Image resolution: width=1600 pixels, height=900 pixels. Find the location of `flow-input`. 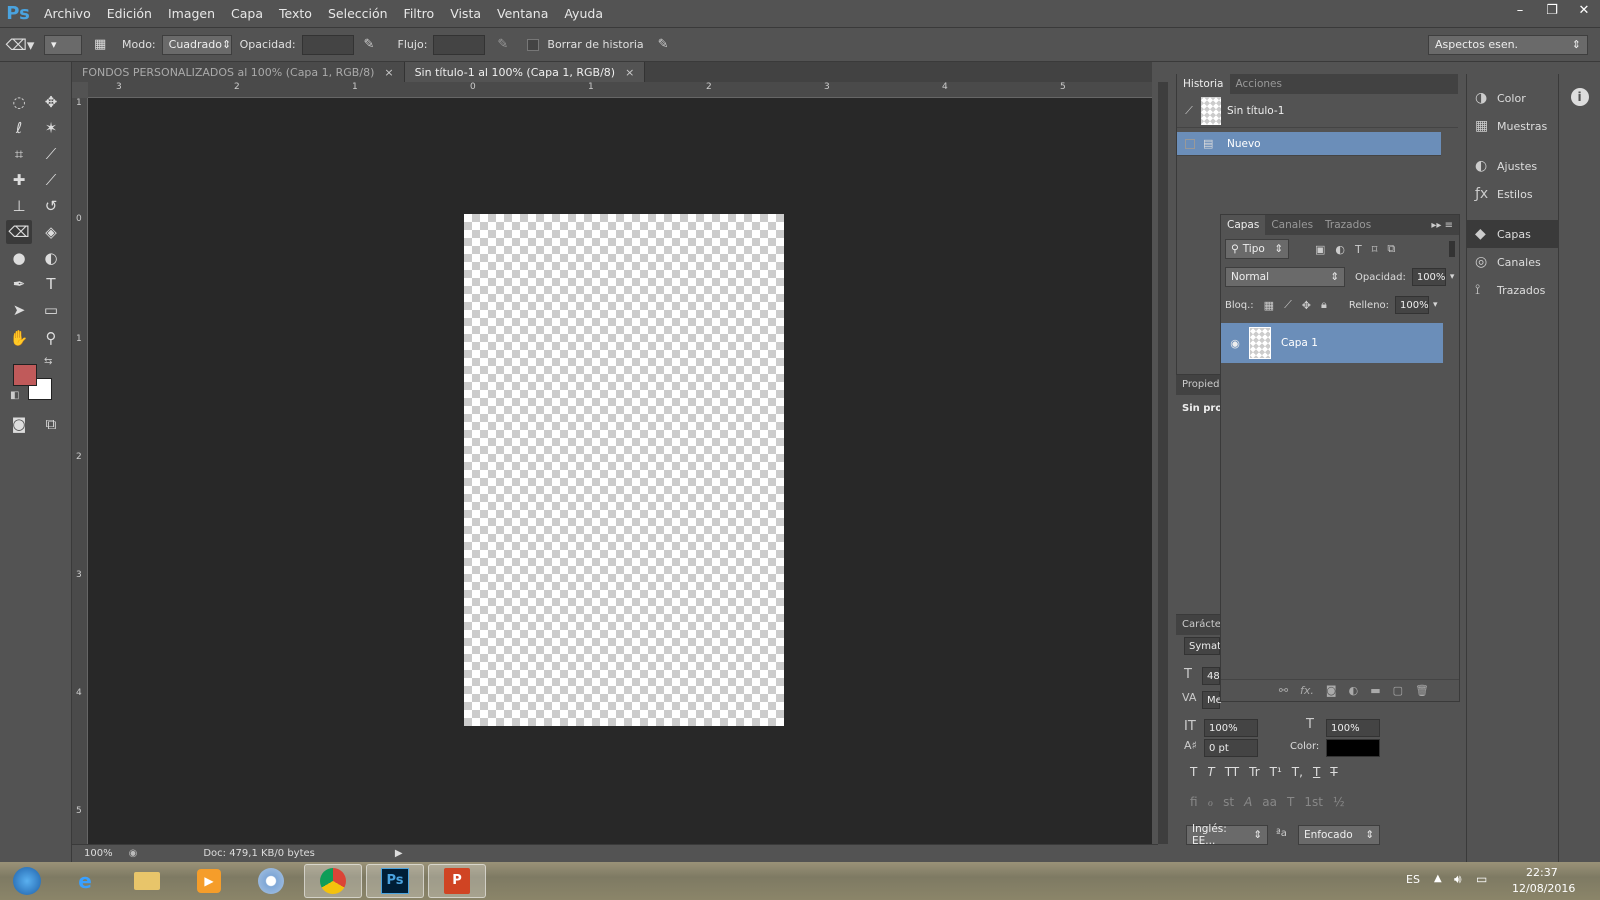

flow-input is located at coordinates (459, 44).